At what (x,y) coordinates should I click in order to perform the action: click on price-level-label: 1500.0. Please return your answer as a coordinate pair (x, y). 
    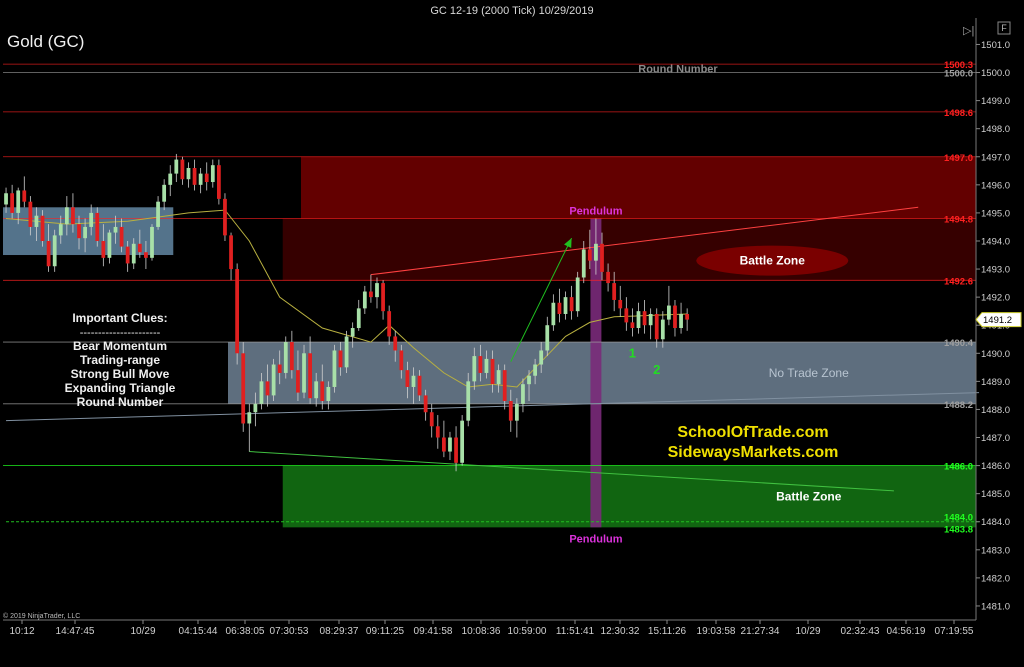
    Looking at the image, I should click on (958, 74).